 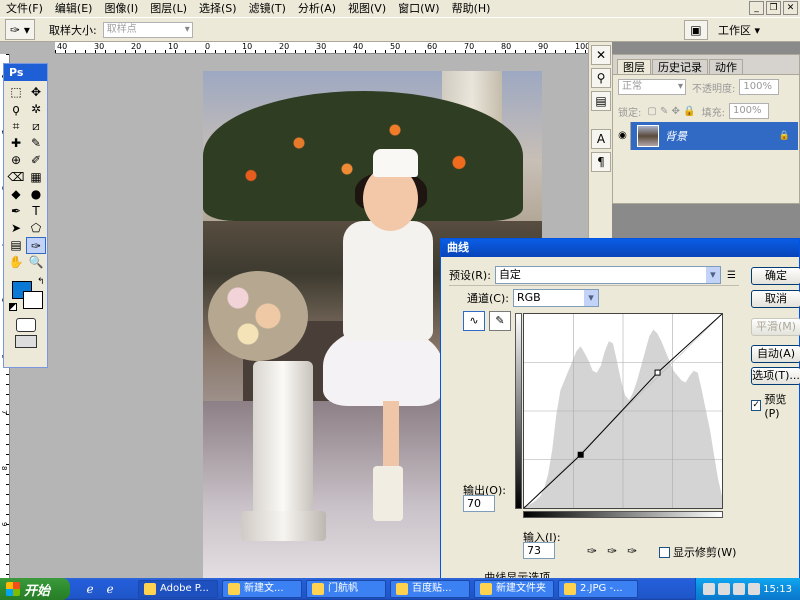 What do you see at coordinates (36, 262) in the screenshot?
I see `zoom-icon: 🔍` at bounding box center [36, 262].